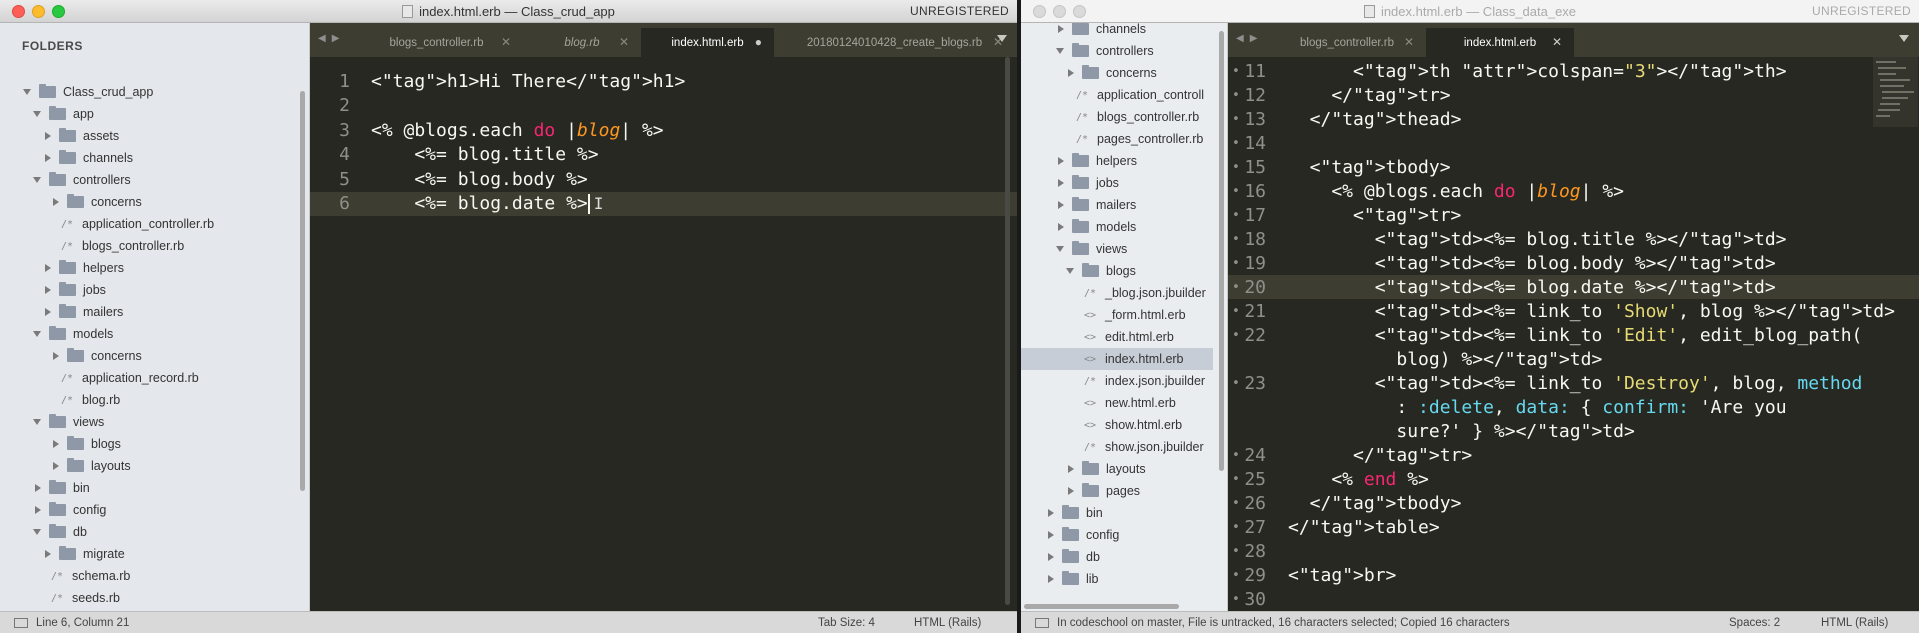 This screenshot has width=1919, height=633. I want to click on code-line: • 28, so click(1573, 551).